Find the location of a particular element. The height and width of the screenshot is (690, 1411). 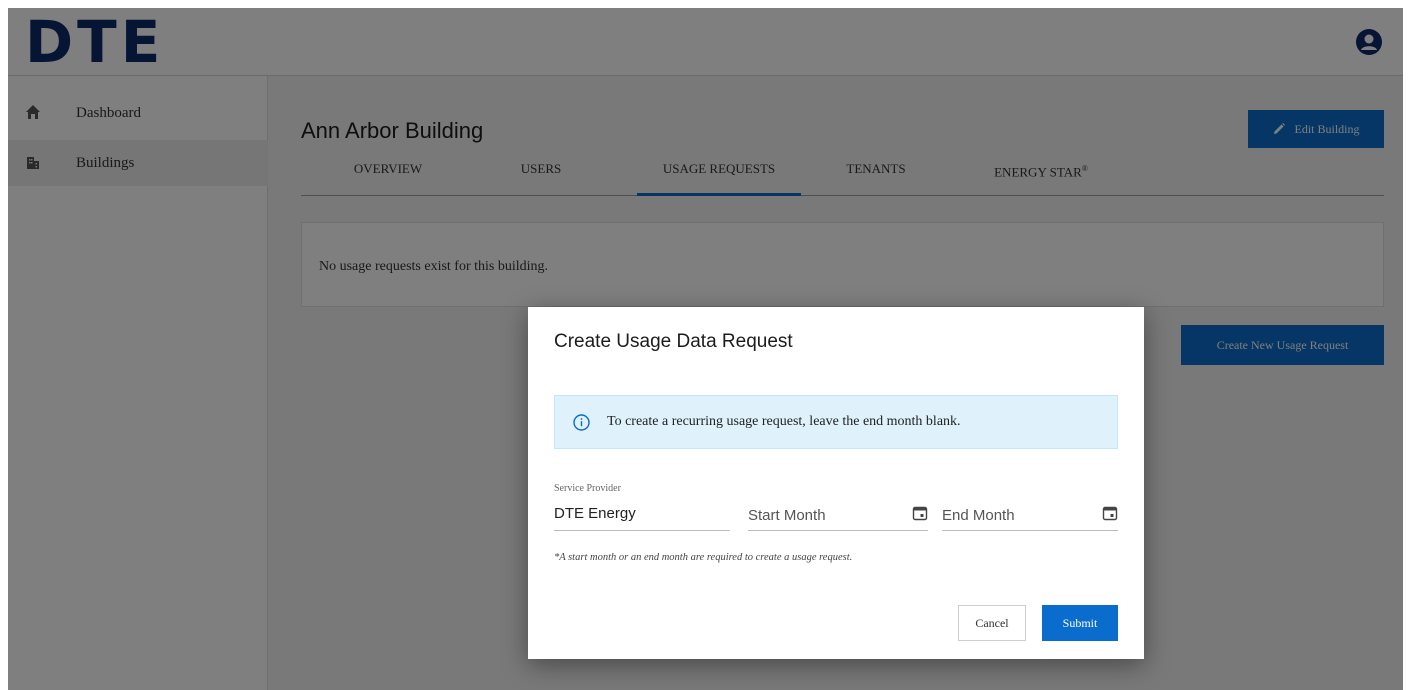

service-provider-label: Service Provider is located at coordinates (587, 488).